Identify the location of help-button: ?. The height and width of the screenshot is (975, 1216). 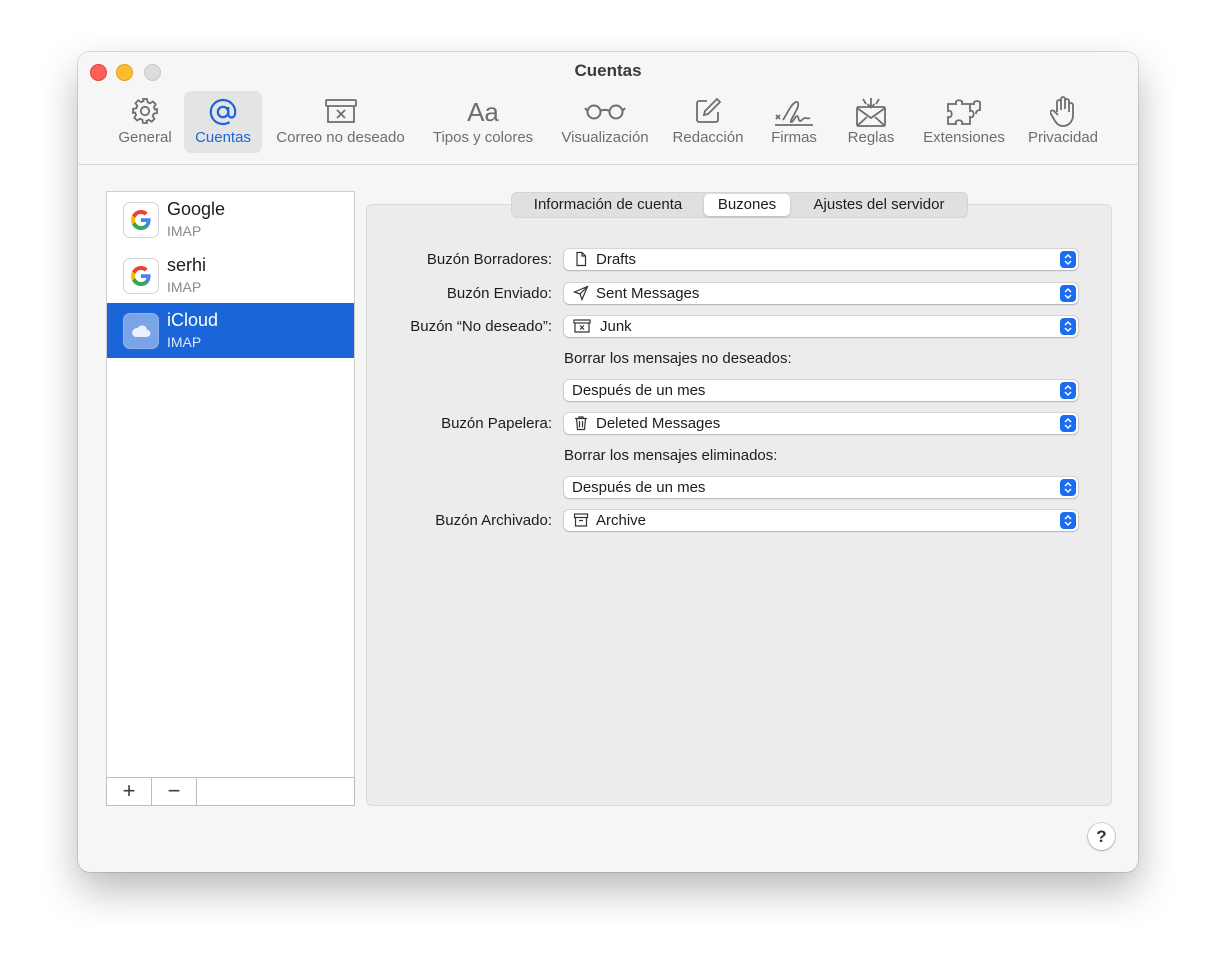
(1101, 836).